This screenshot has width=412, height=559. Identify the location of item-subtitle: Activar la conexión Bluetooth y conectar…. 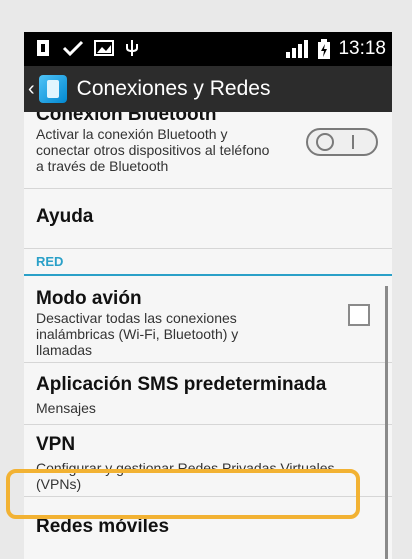
(153, 150).